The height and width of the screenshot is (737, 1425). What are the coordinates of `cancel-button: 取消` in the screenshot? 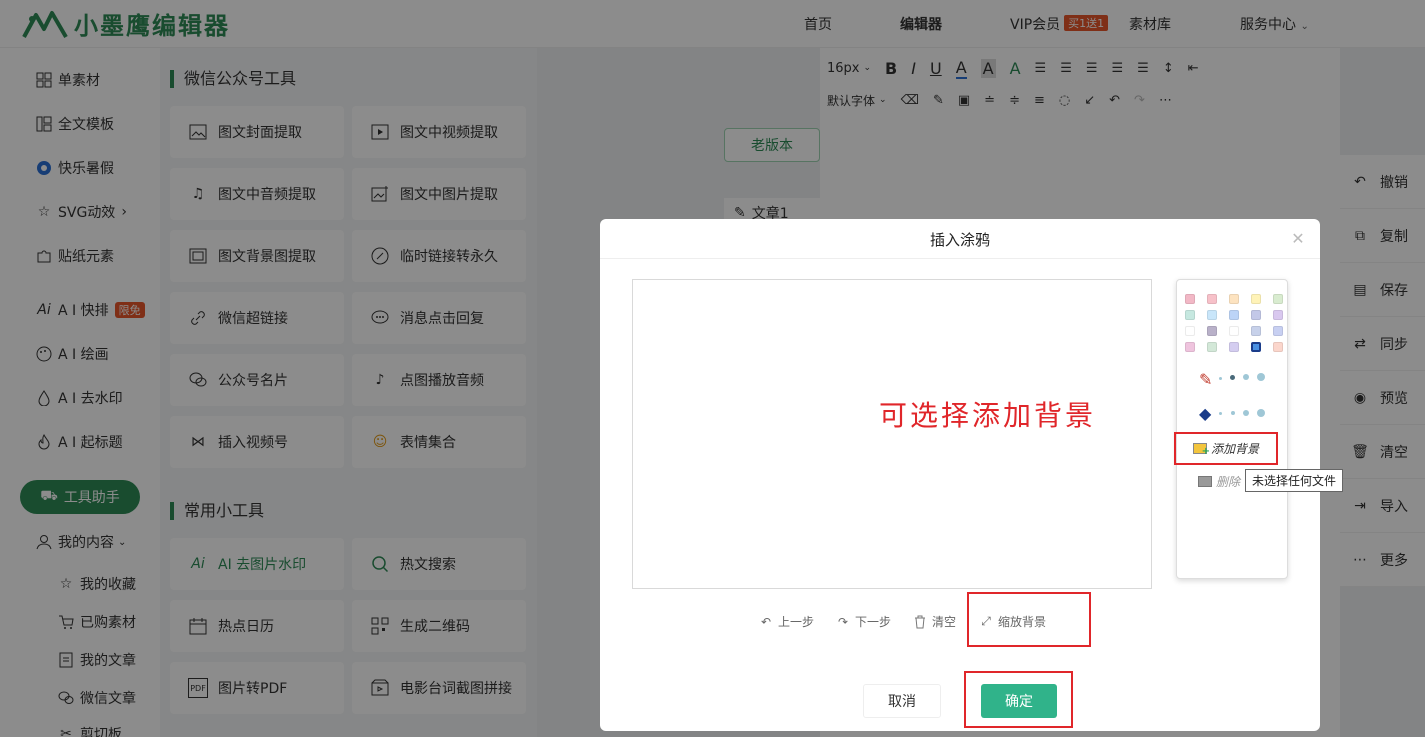 It's located at (902, 701).